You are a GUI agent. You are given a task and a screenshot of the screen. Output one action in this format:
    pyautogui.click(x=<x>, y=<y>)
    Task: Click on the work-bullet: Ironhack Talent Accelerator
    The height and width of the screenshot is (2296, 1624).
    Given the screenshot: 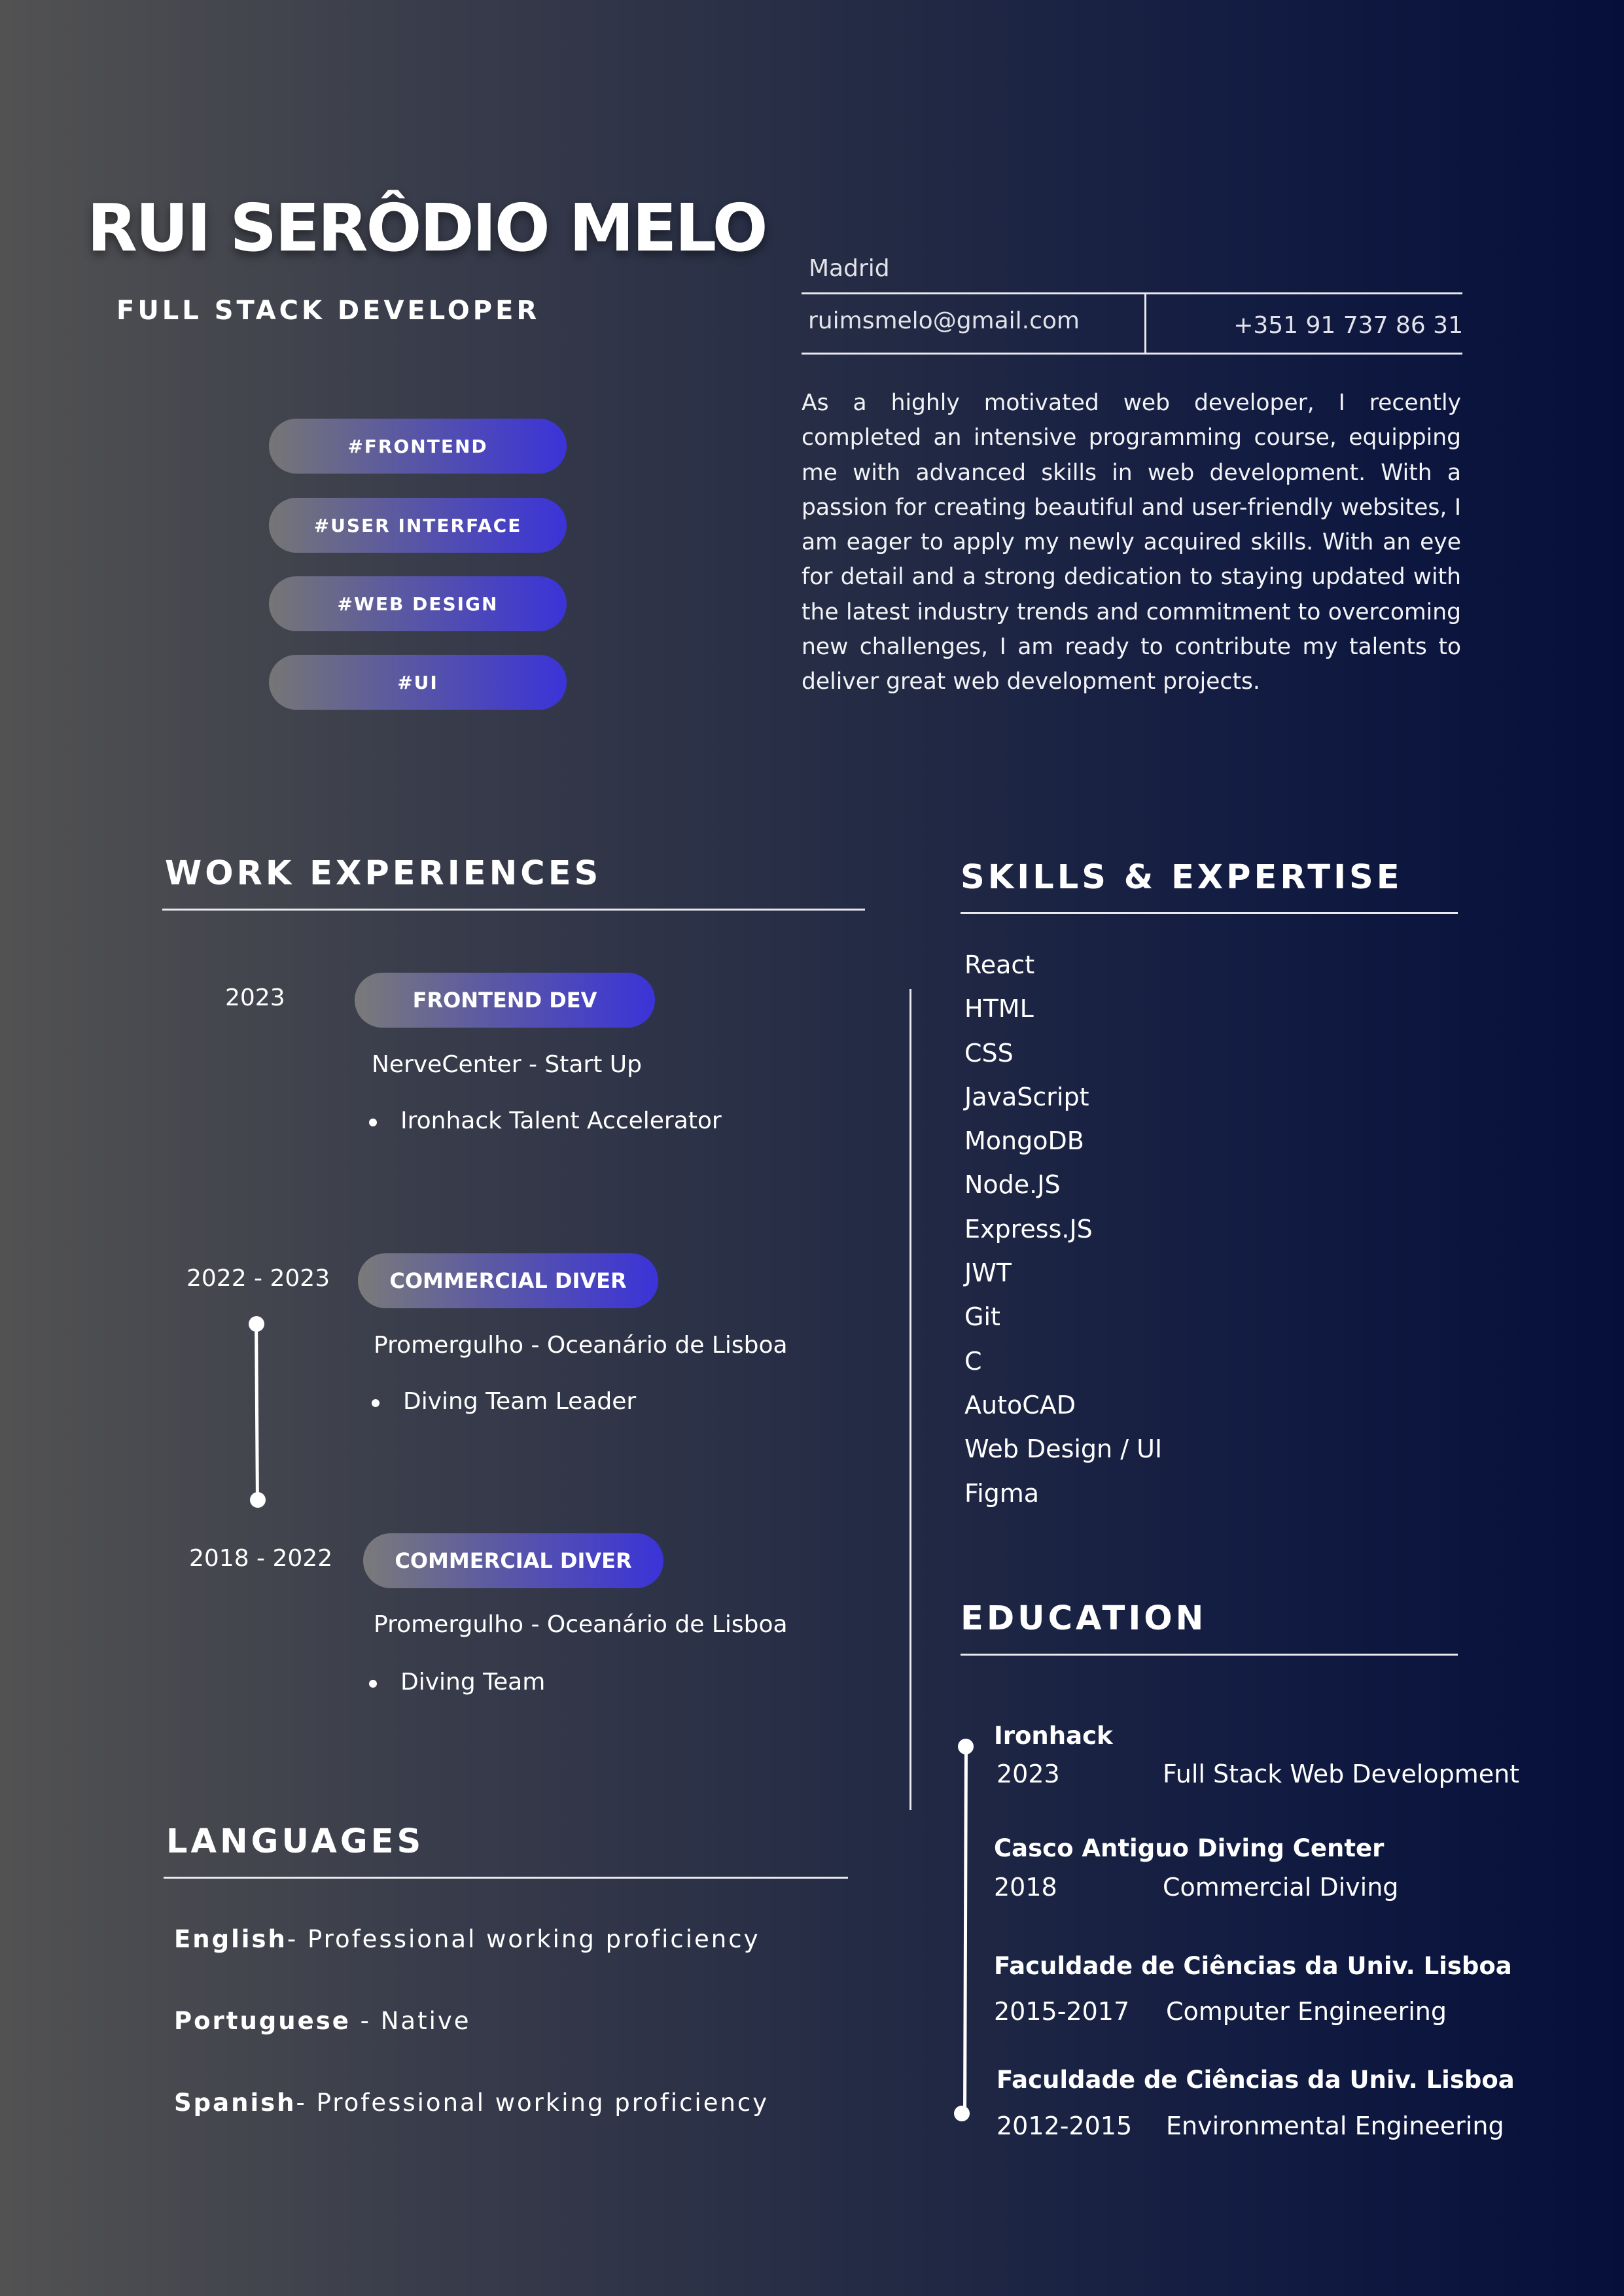 What is the action you would take?
    pyautogui.click(x=545, y=1120)
    